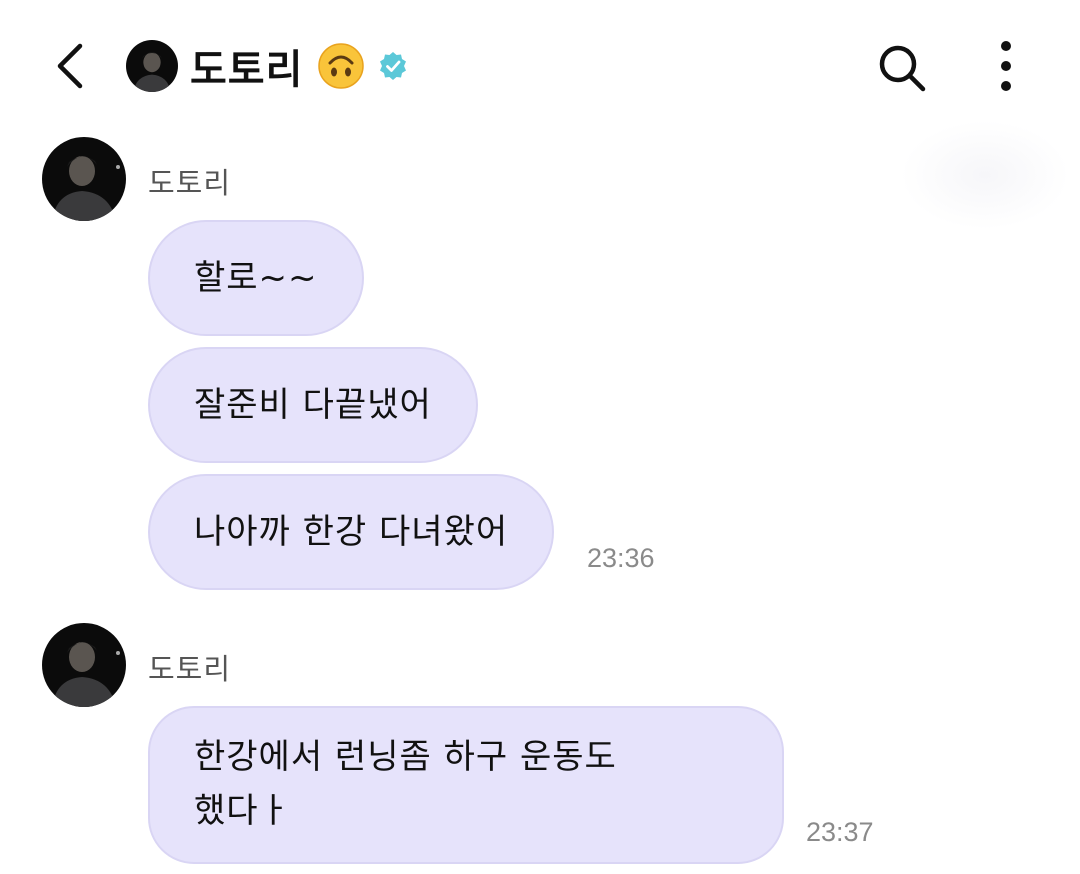 Image resolution: width=1080 pixels, height=874 pixels. I want to click on header-avatar, so click(152, 66).